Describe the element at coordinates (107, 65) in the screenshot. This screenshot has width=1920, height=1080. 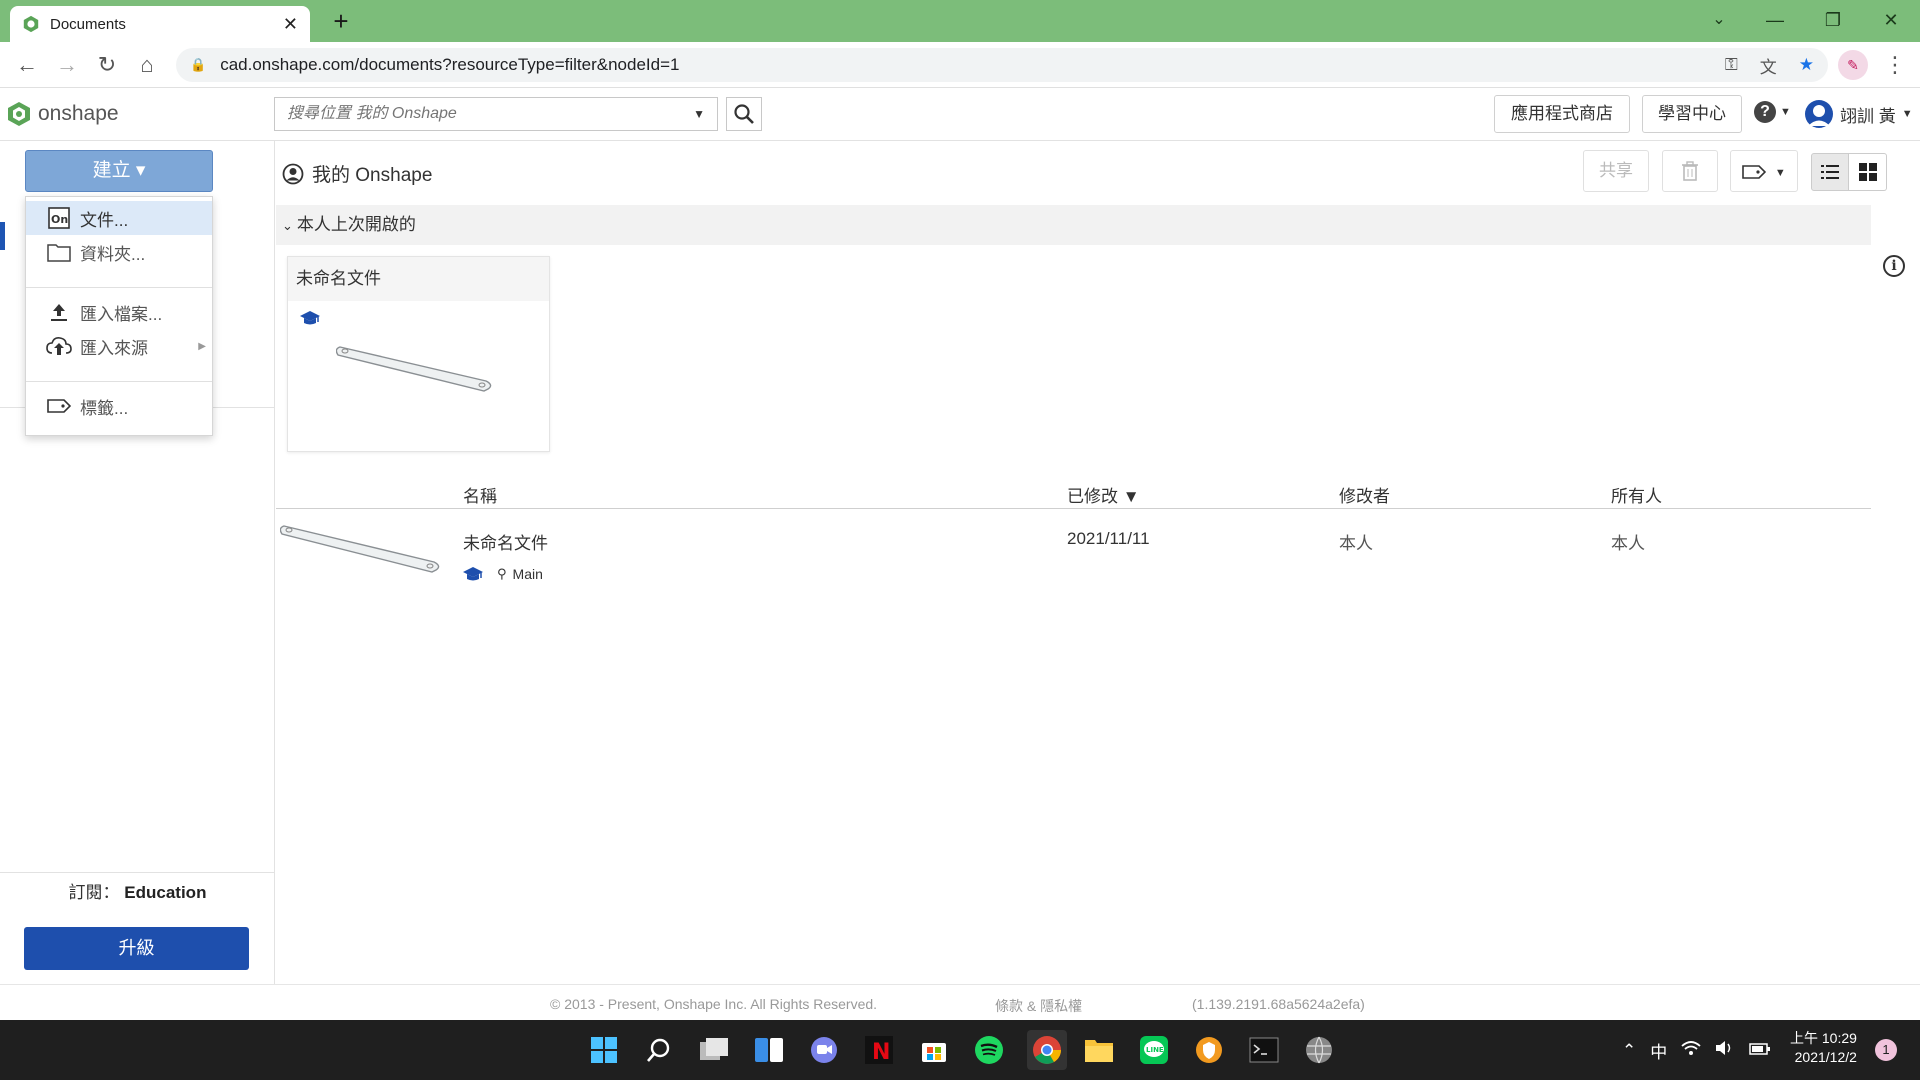
I see `reload-icon: ↻` at that location.